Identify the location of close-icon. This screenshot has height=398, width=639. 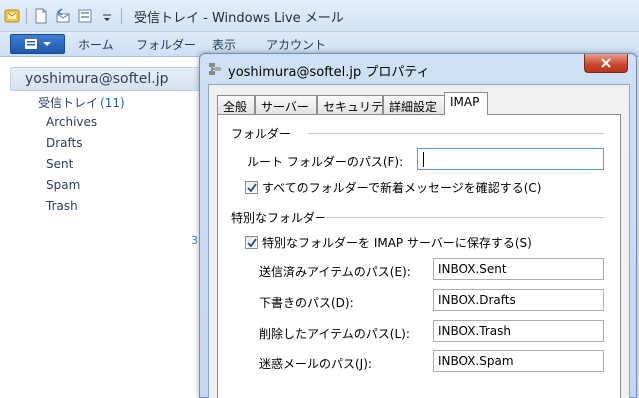
(606, 63).